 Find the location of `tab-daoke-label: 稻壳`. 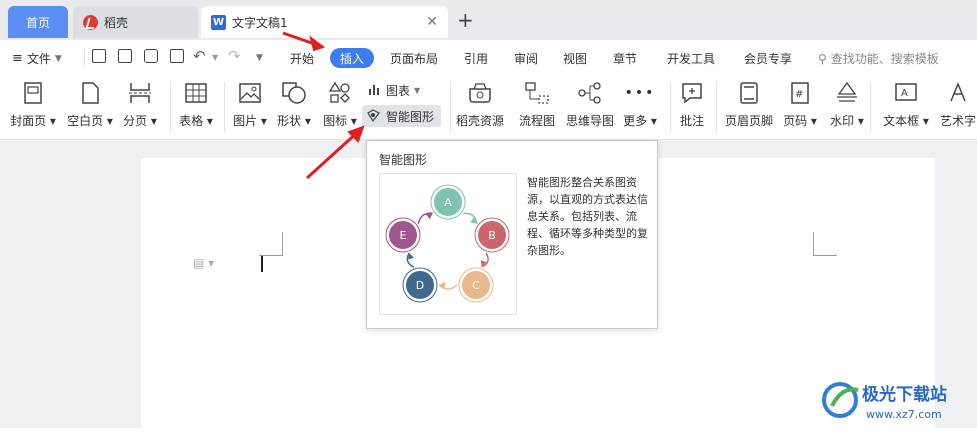

tab-daoke-label: 稻壳 is located at coordinates (116, 22).